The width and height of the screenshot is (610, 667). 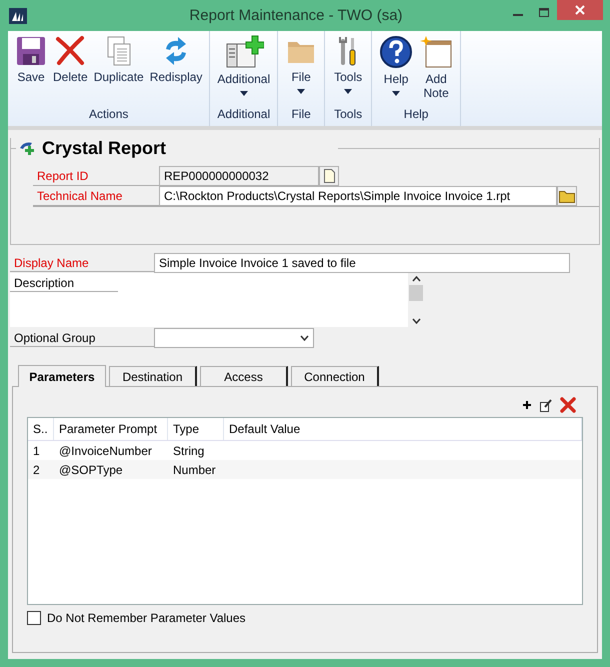 What do you see at coordinates (194, 470) in the screenshot?
I see `table-cell-text: Number` at bounding box center [194, 470].